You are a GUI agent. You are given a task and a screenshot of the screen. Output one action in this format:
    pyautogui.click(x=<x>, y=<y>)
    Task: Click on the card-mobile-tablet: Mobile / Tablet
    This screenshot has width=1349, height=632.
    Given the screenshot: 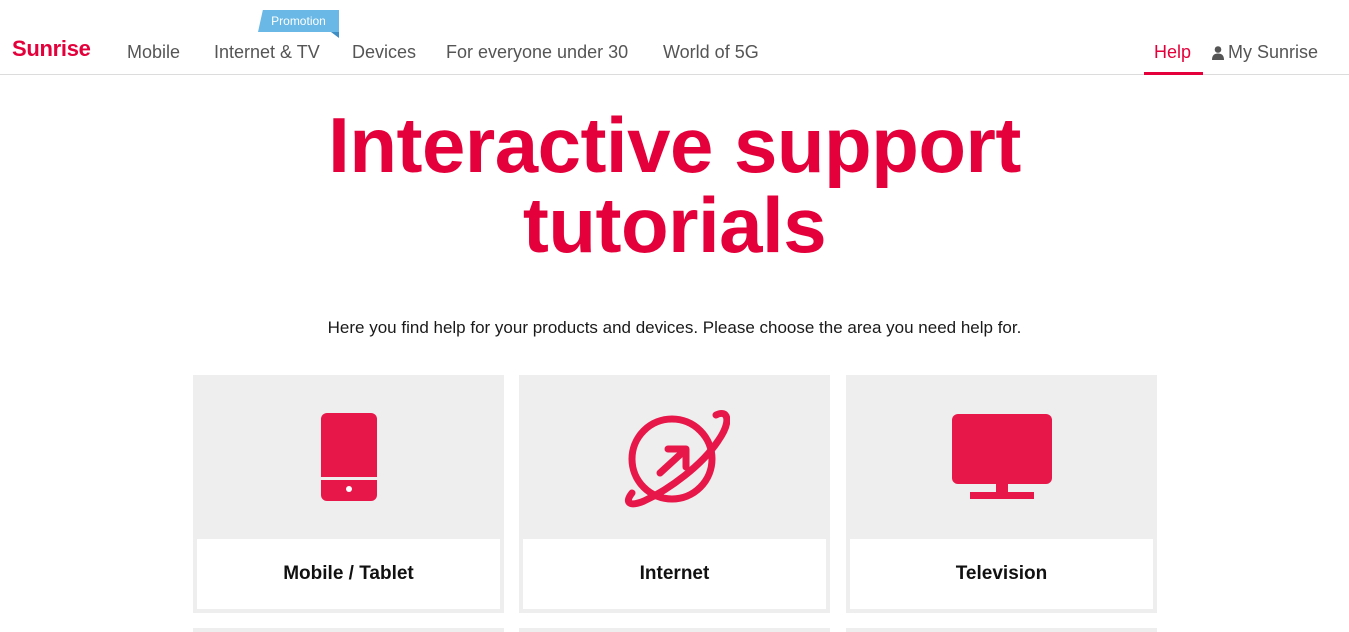 What is the action you would take?
    pyautogui.click(x=348, y=494)
    